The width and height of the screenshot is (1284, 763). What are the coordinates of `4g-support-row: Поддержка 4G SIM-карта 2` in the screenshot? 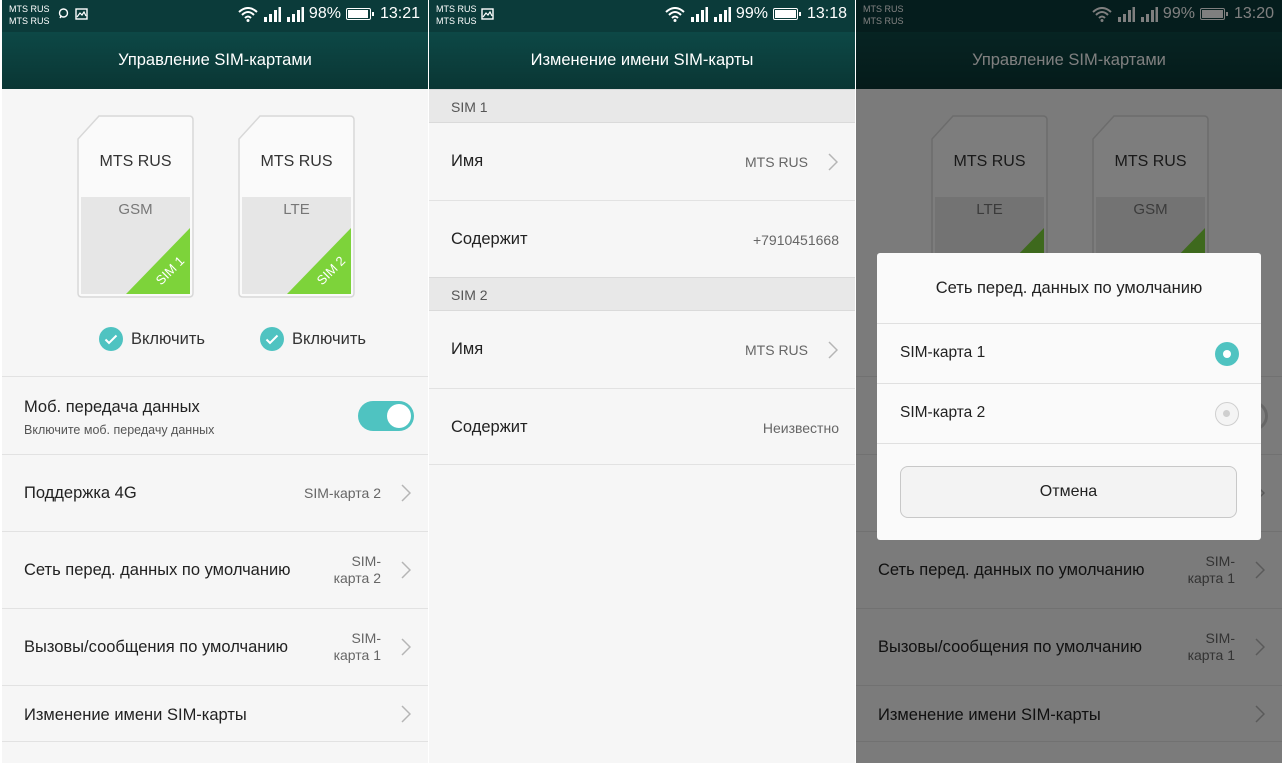 It's located at (215, 492).